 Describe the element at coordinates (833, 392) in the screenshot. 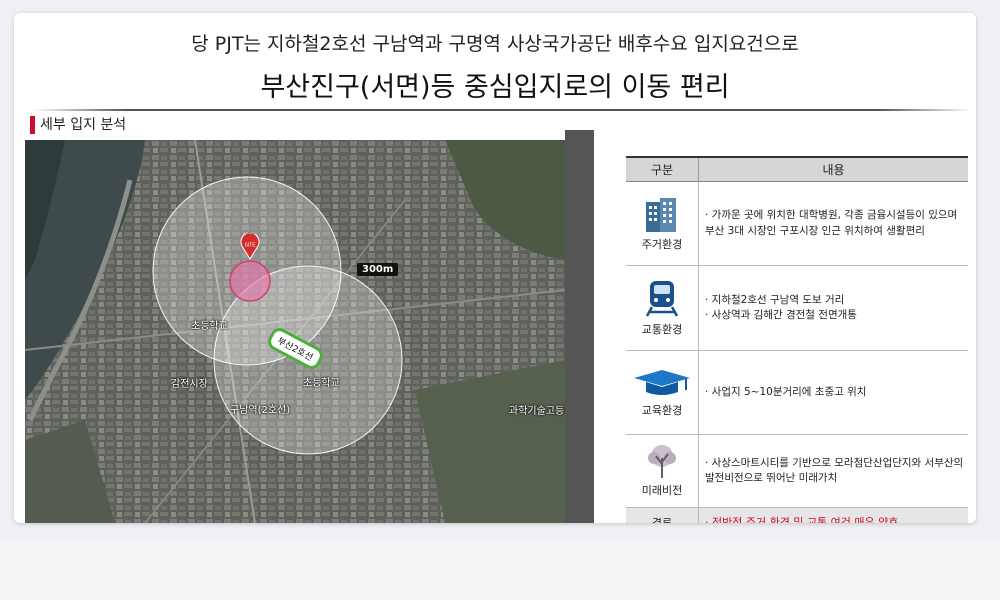

I see `row-content: · 사업지 5~10분거리에 초중고 위치` at that location.